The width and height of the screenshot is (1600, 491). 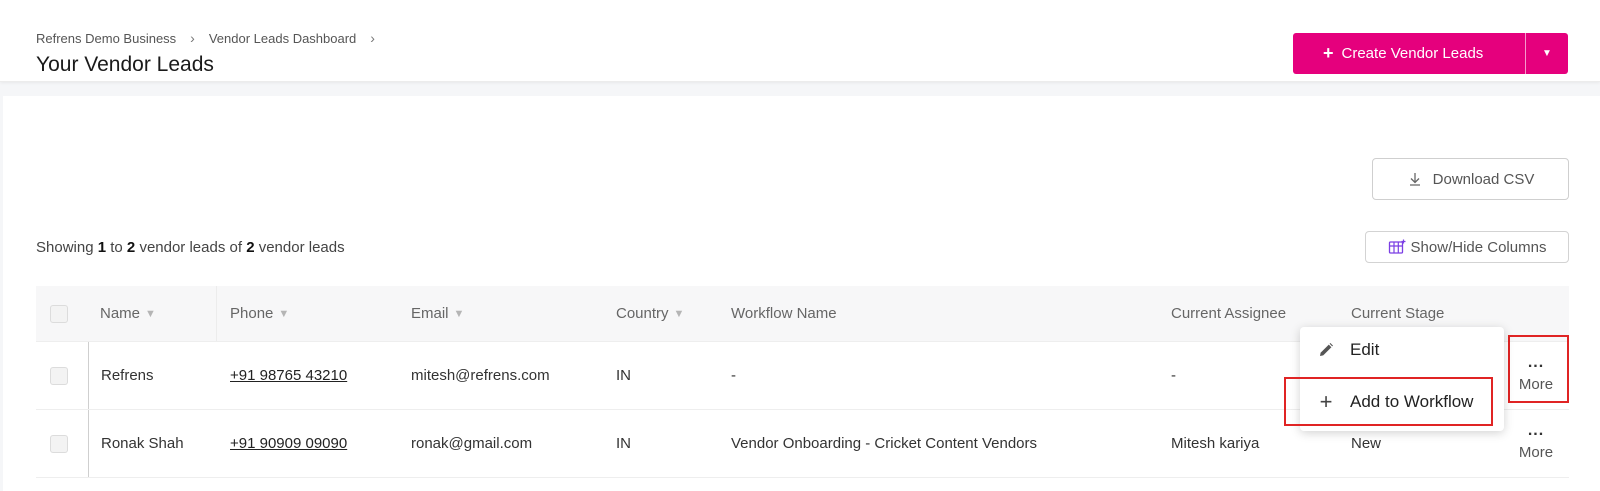 What do you see at coordinates (642, 313) in the screenshot?
I see `column-header-country-label: Country` at bounding box center [642, 313].